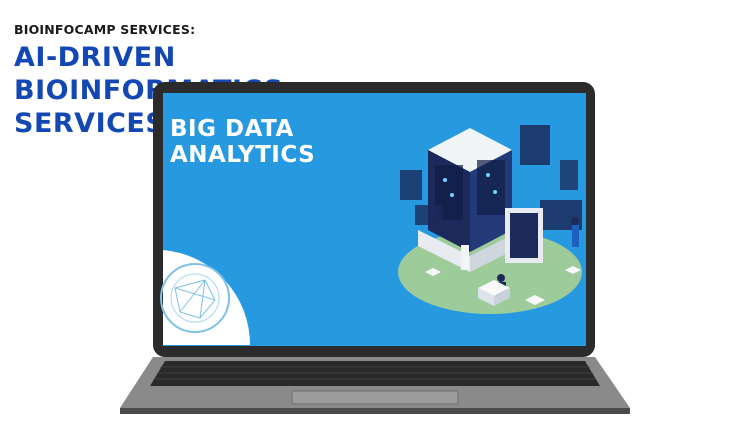  What do you see at coordinates (232, 129) in the screenshot?
I see `screen-title-line1: BIG DATA` at bounding box center [232, 129].